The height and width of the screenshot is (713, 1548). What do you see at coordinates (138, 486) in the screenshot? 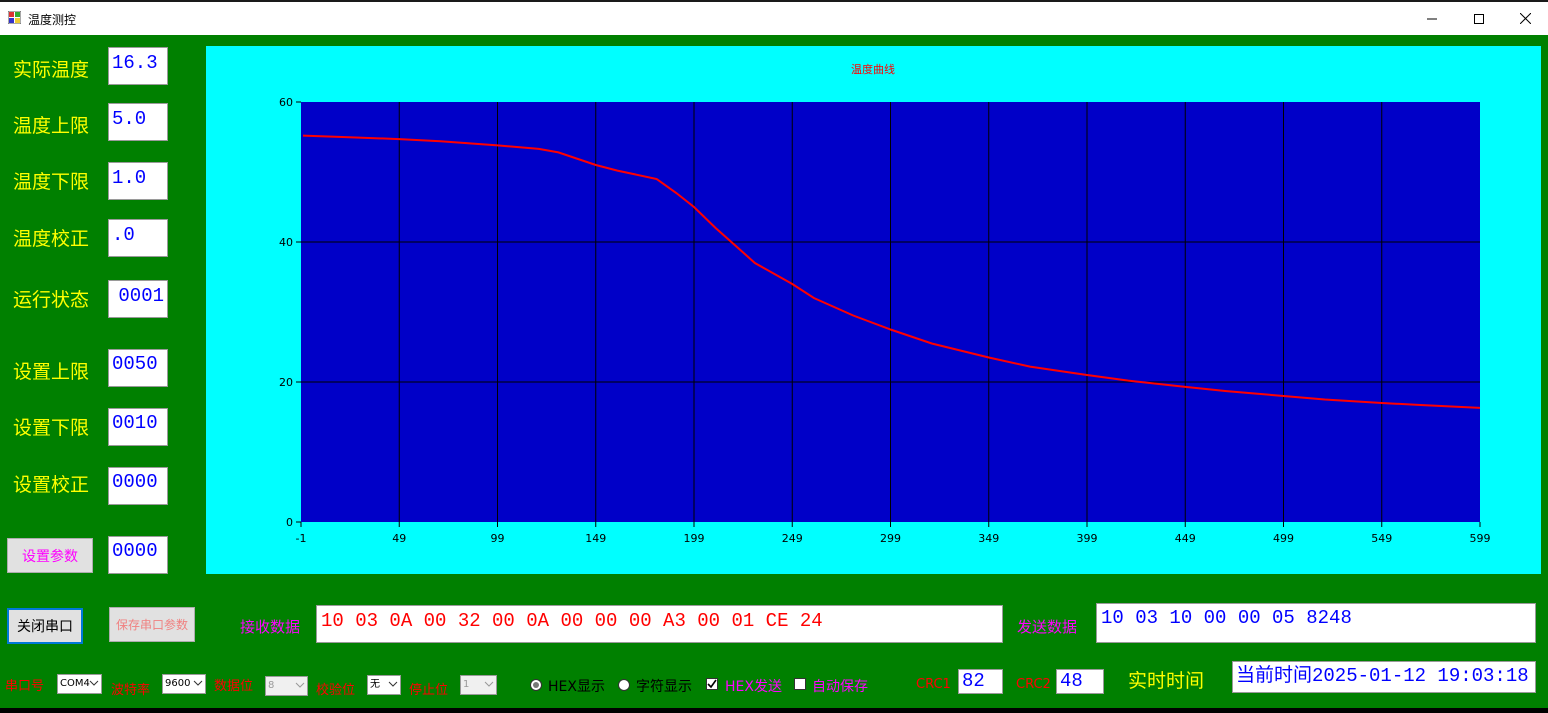
I see `set-correction-input: 0000` at bounding box center [138, 486].